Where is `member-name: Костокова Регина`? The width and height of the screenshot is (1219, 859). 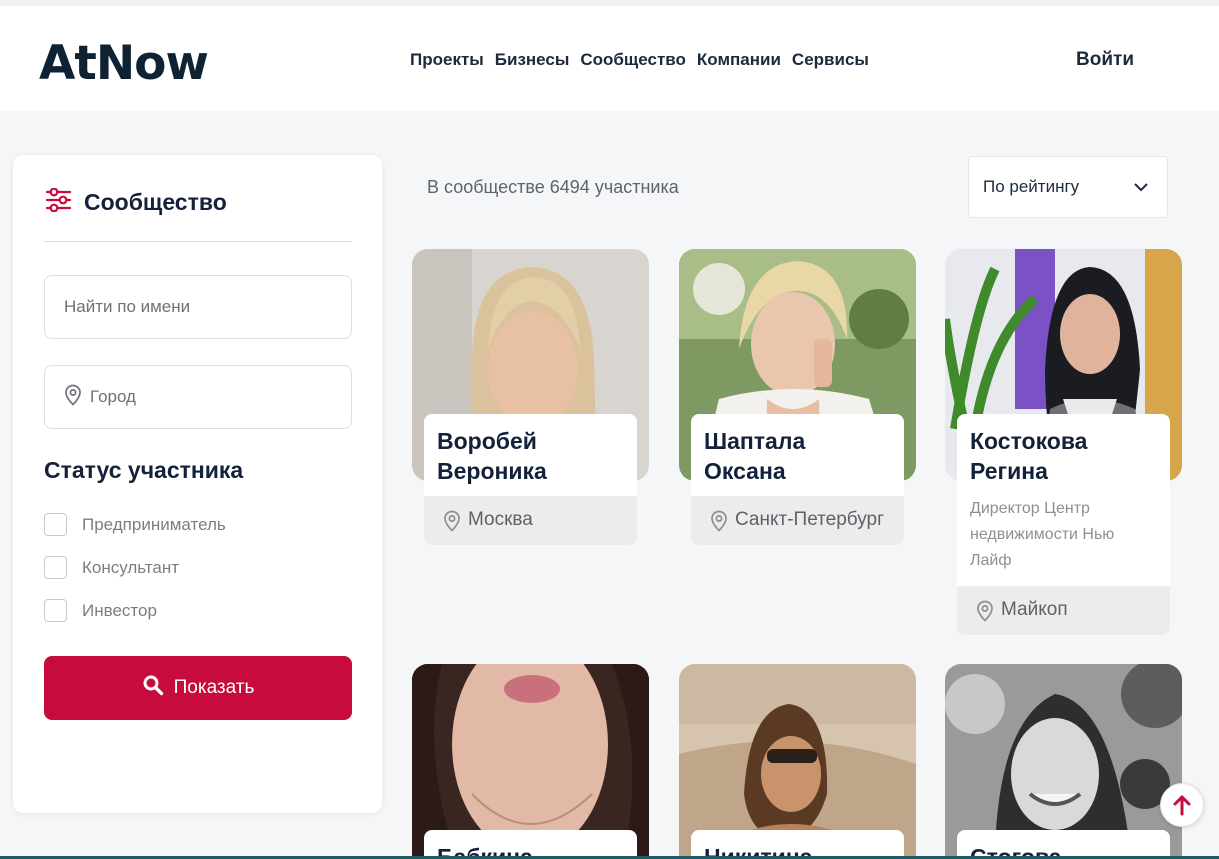
member-name: Костокова Регина is located at coordinates (1063, 455).